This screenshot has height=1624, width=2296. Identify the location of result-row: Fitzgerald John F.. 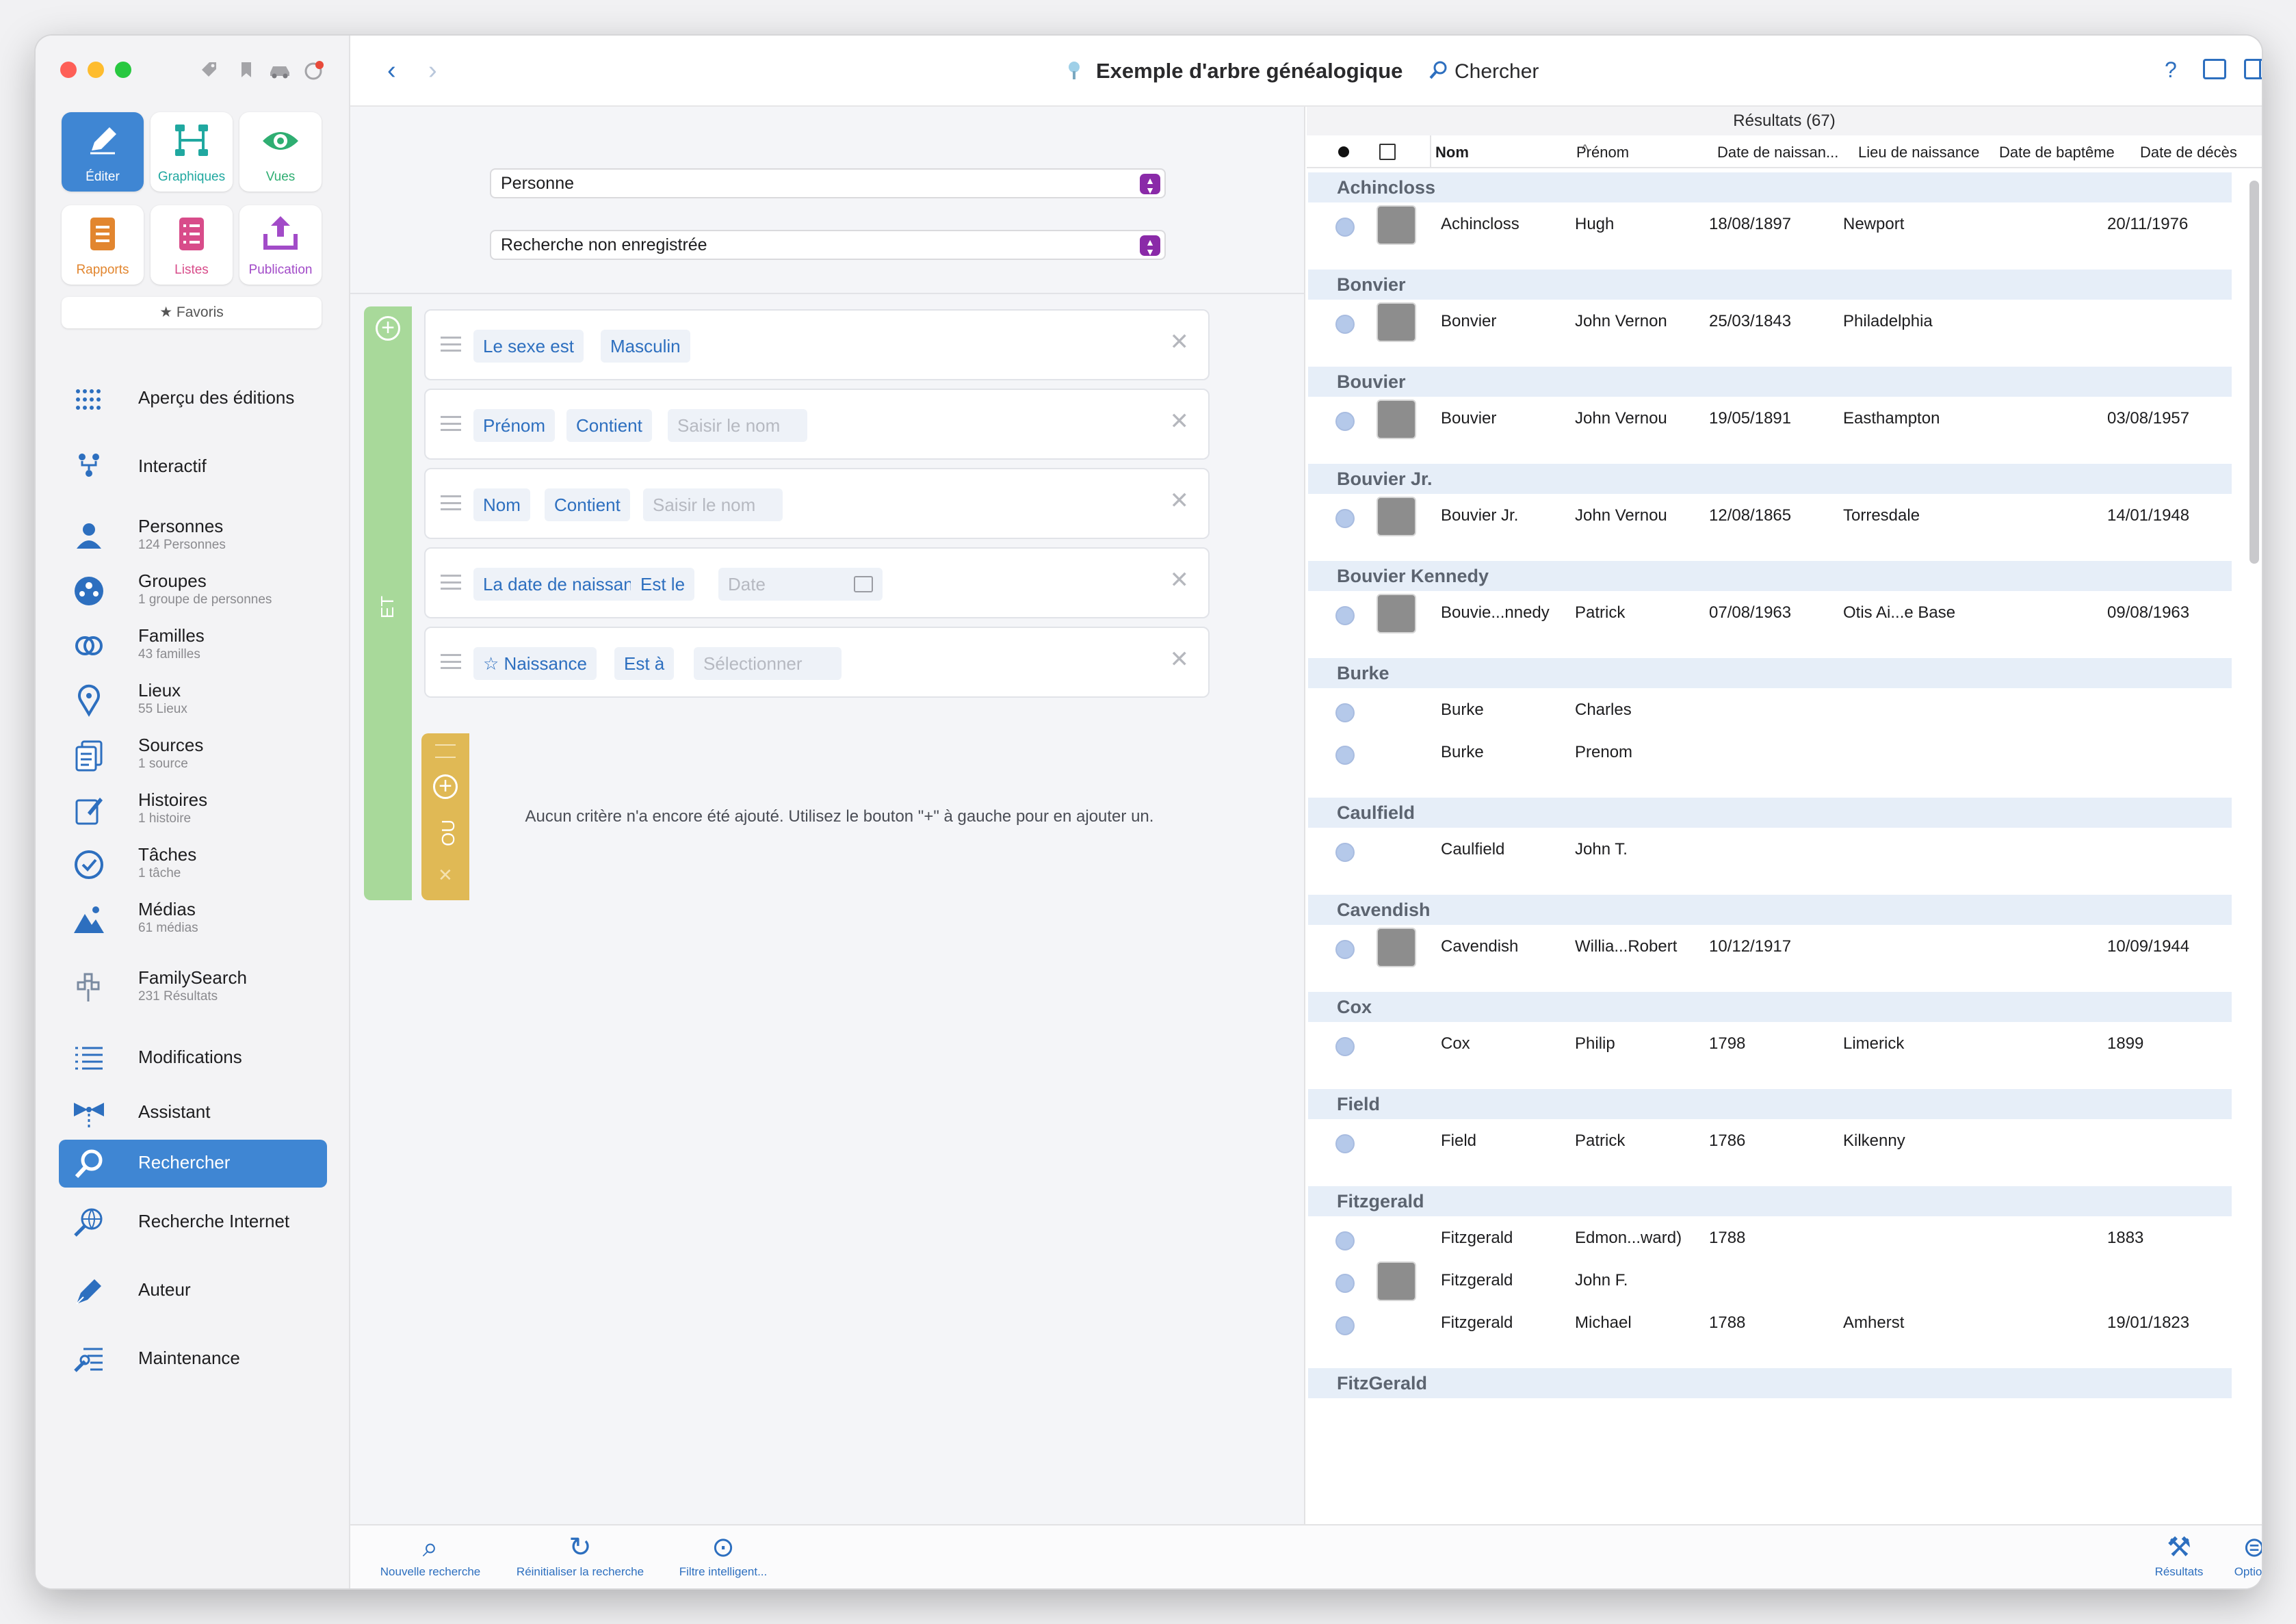
(1770, 1282).